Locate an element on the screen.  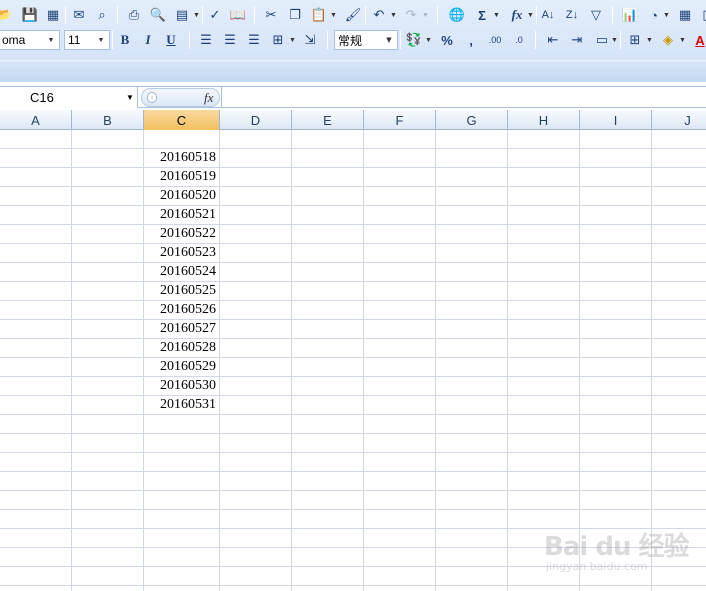
percent-button: % is located at coordinates (447, 40).